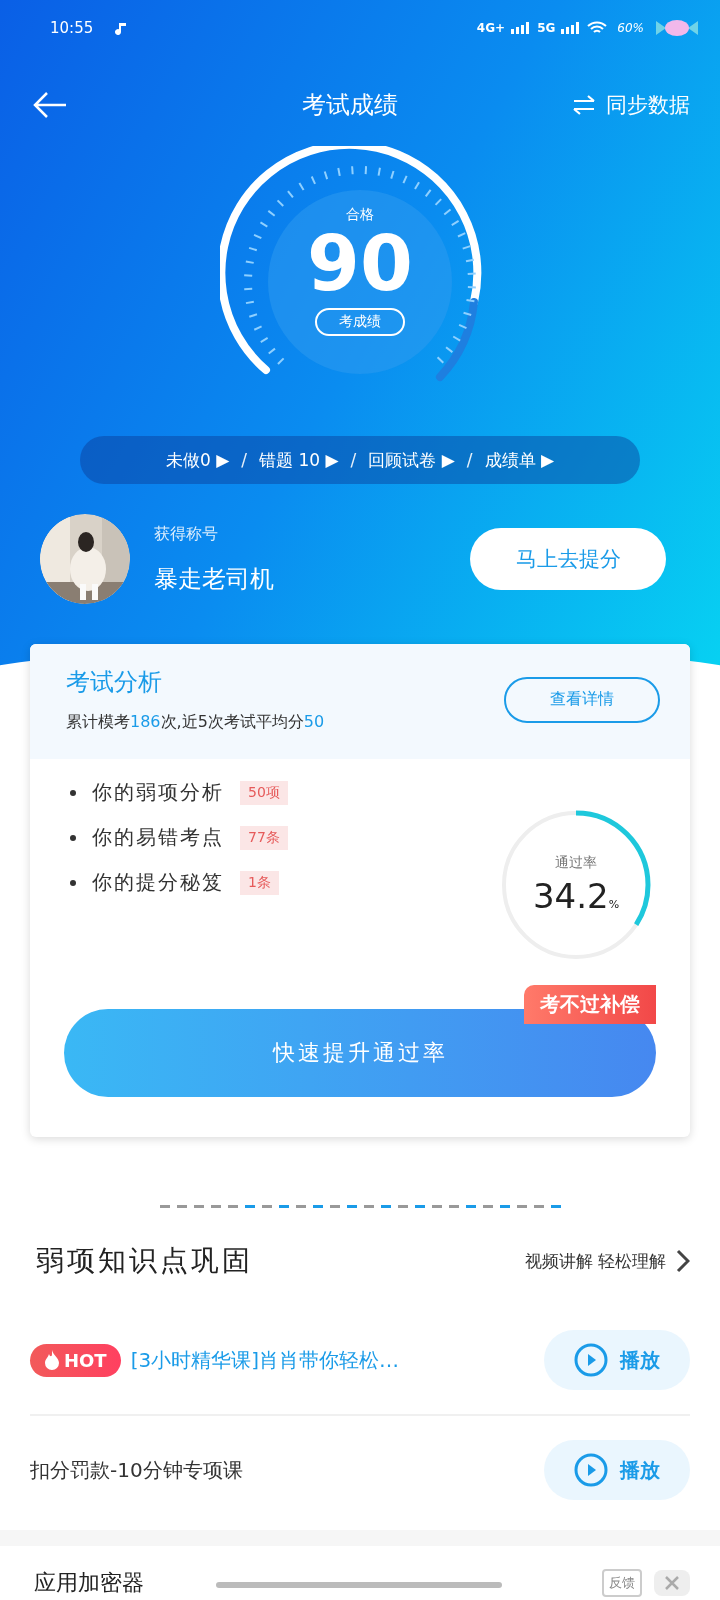 Image resolution: width=720 pixels, height=1600 pixels. What do you see at coordinates (198, 460) in the screenshot?
I see `shortcut-link: 未做0 ▶` at bounding box center [198, 460].